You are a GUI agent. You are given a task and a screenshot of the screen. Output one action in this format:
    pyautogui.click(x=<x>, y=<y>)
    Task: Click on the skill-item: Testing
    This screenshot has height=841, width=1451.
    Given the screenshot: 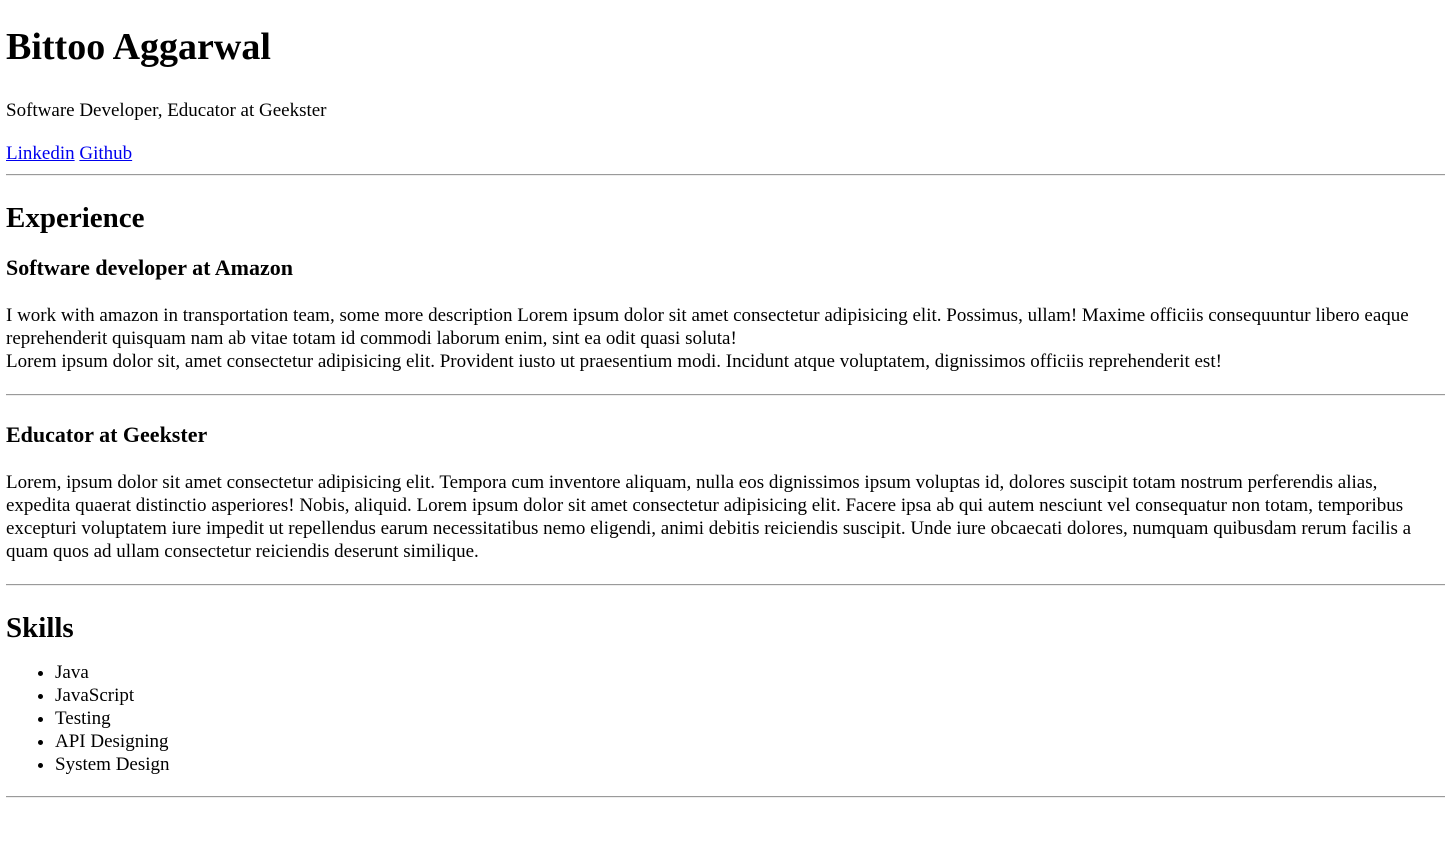 What is the action you would take?
    pyautogui.click(x=750, y=718)
    